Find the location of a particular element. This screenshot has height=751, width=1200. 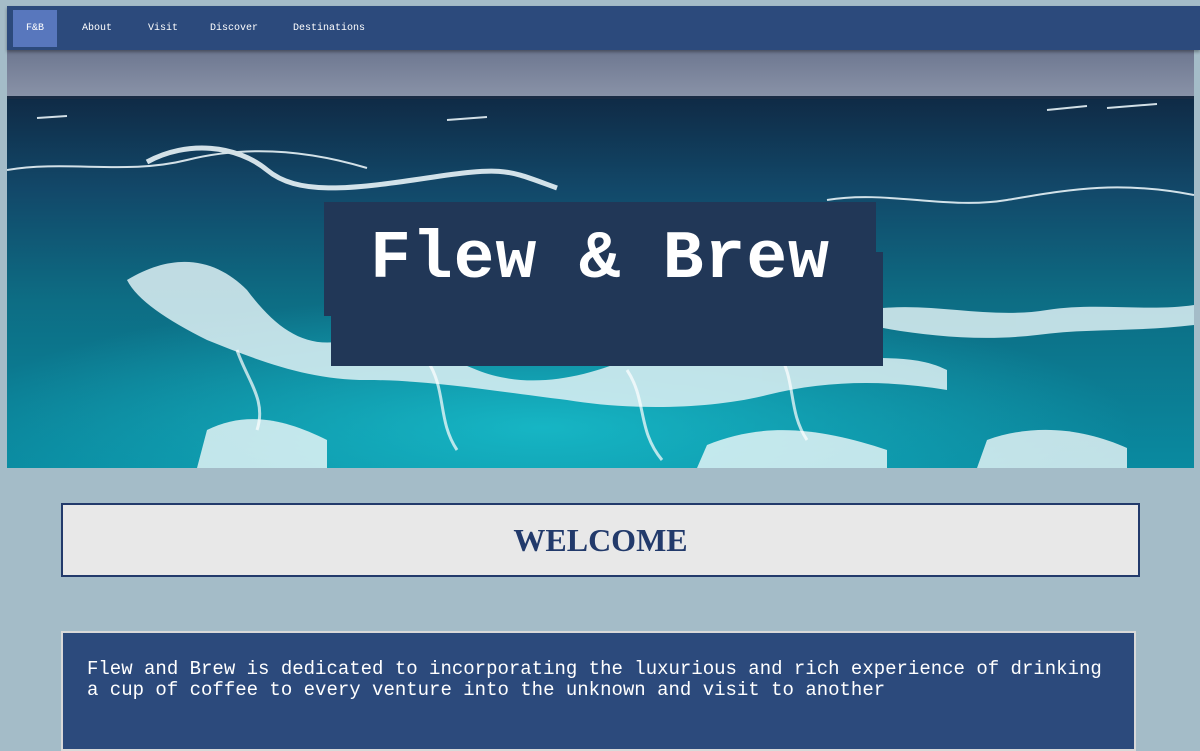

hero-title: Flew & Brew is located at coordinates (600, 259).